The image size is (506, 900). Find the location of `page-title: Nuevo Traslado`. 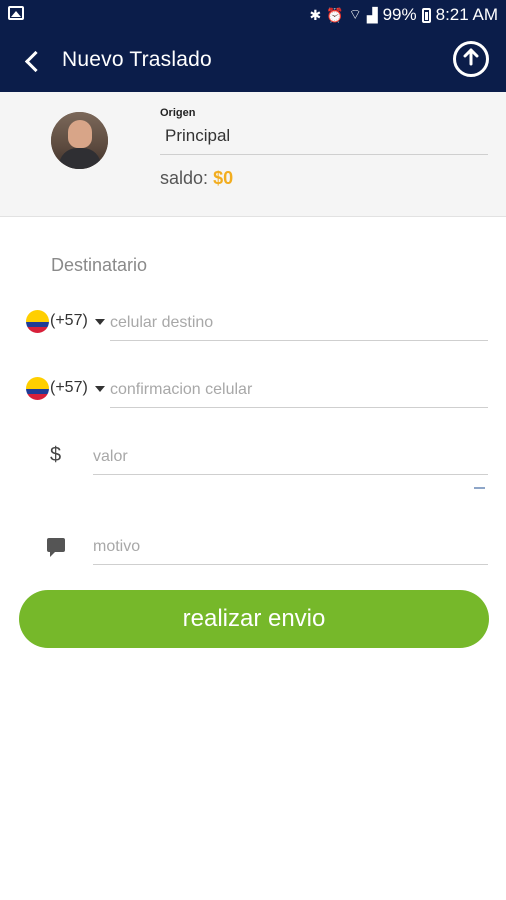

page-title: Nuevo Traslado is located at coordinates (137, 59).